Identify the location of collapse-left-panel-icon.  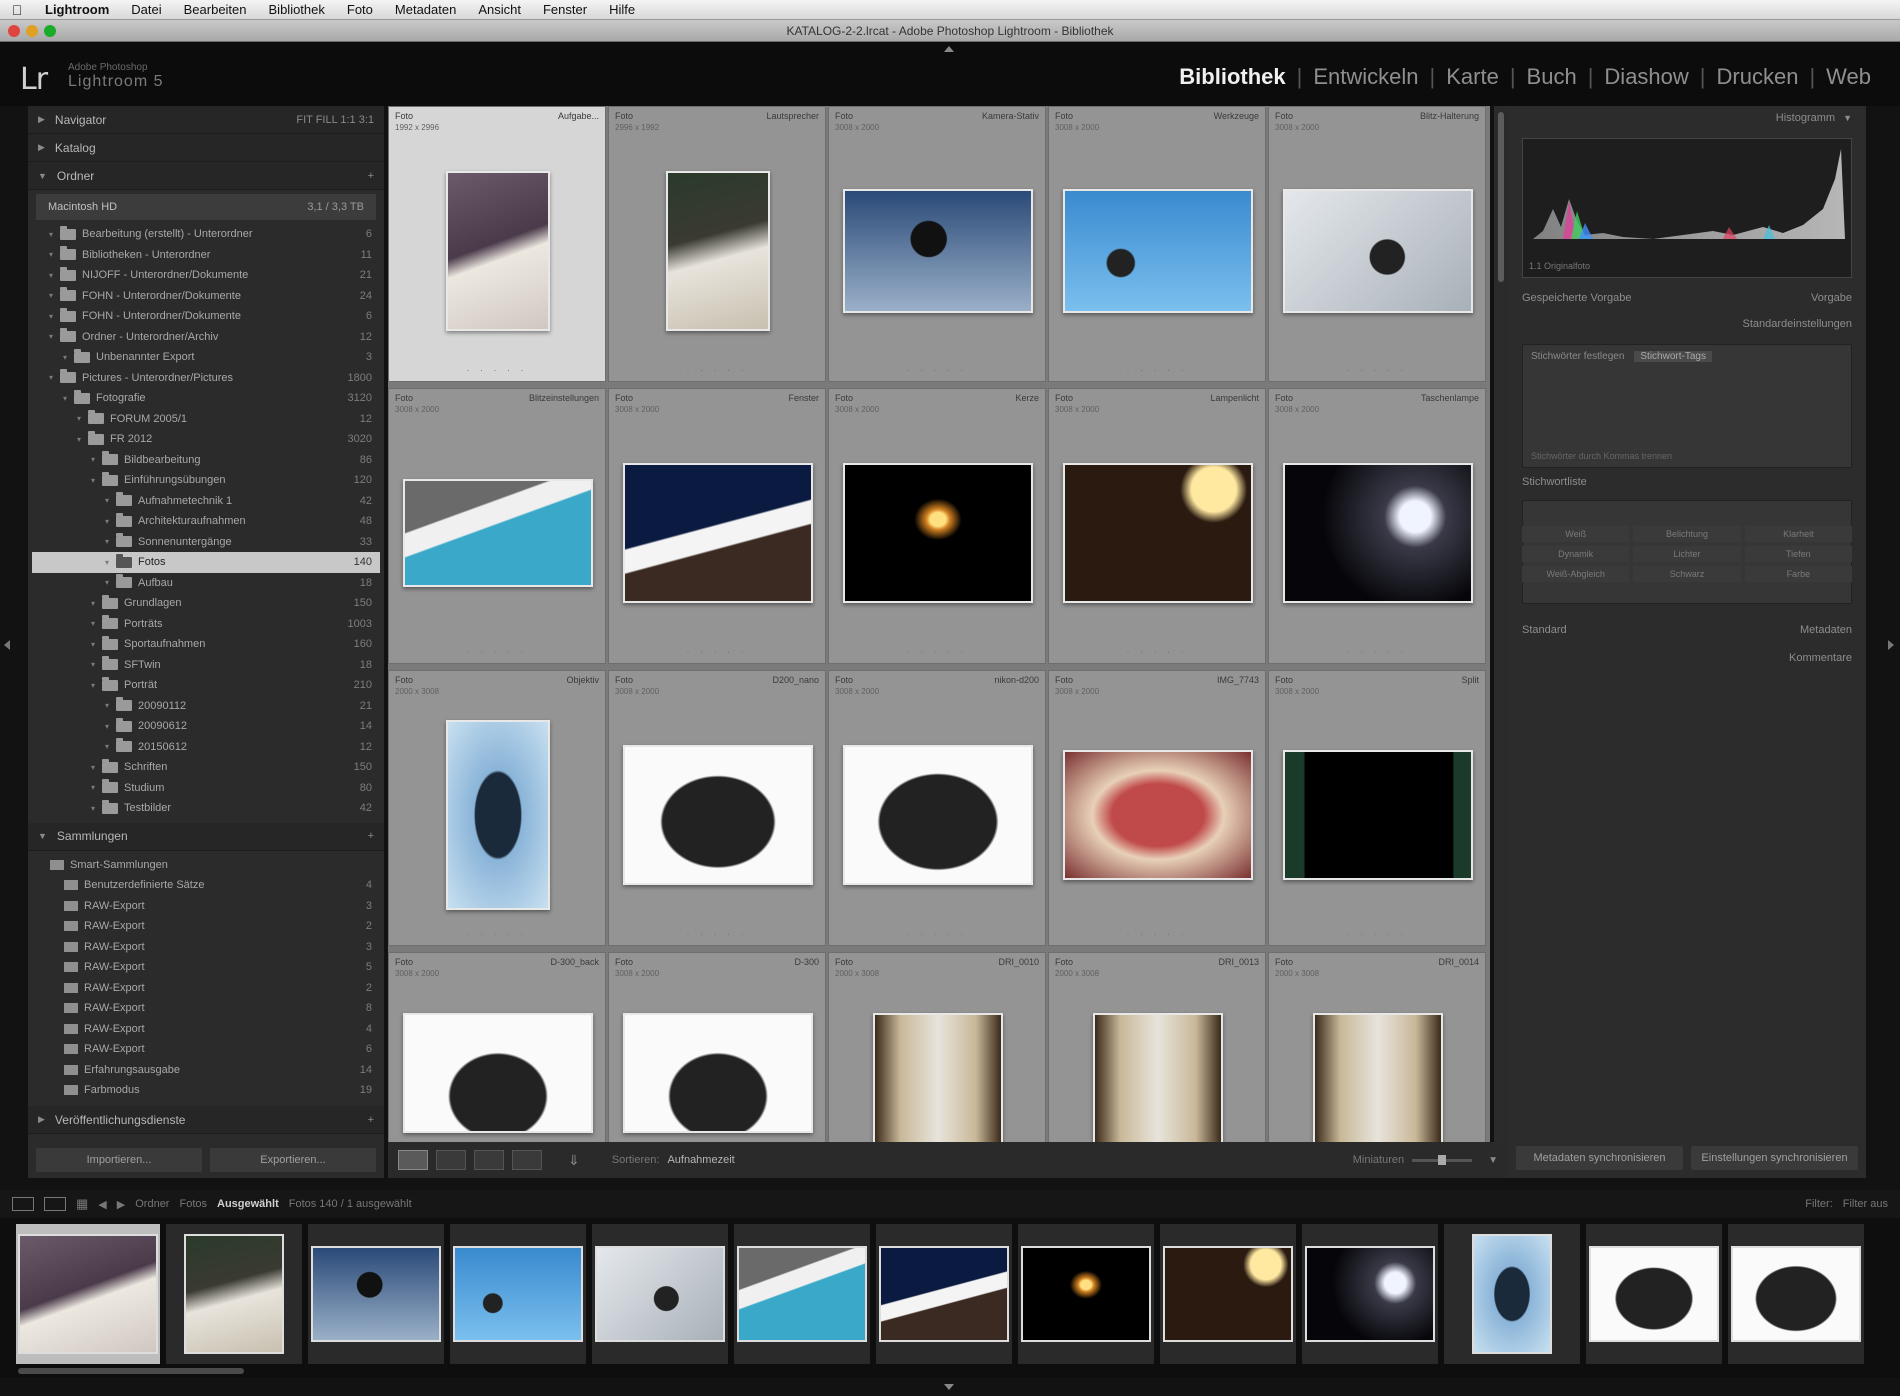
(7, 645).